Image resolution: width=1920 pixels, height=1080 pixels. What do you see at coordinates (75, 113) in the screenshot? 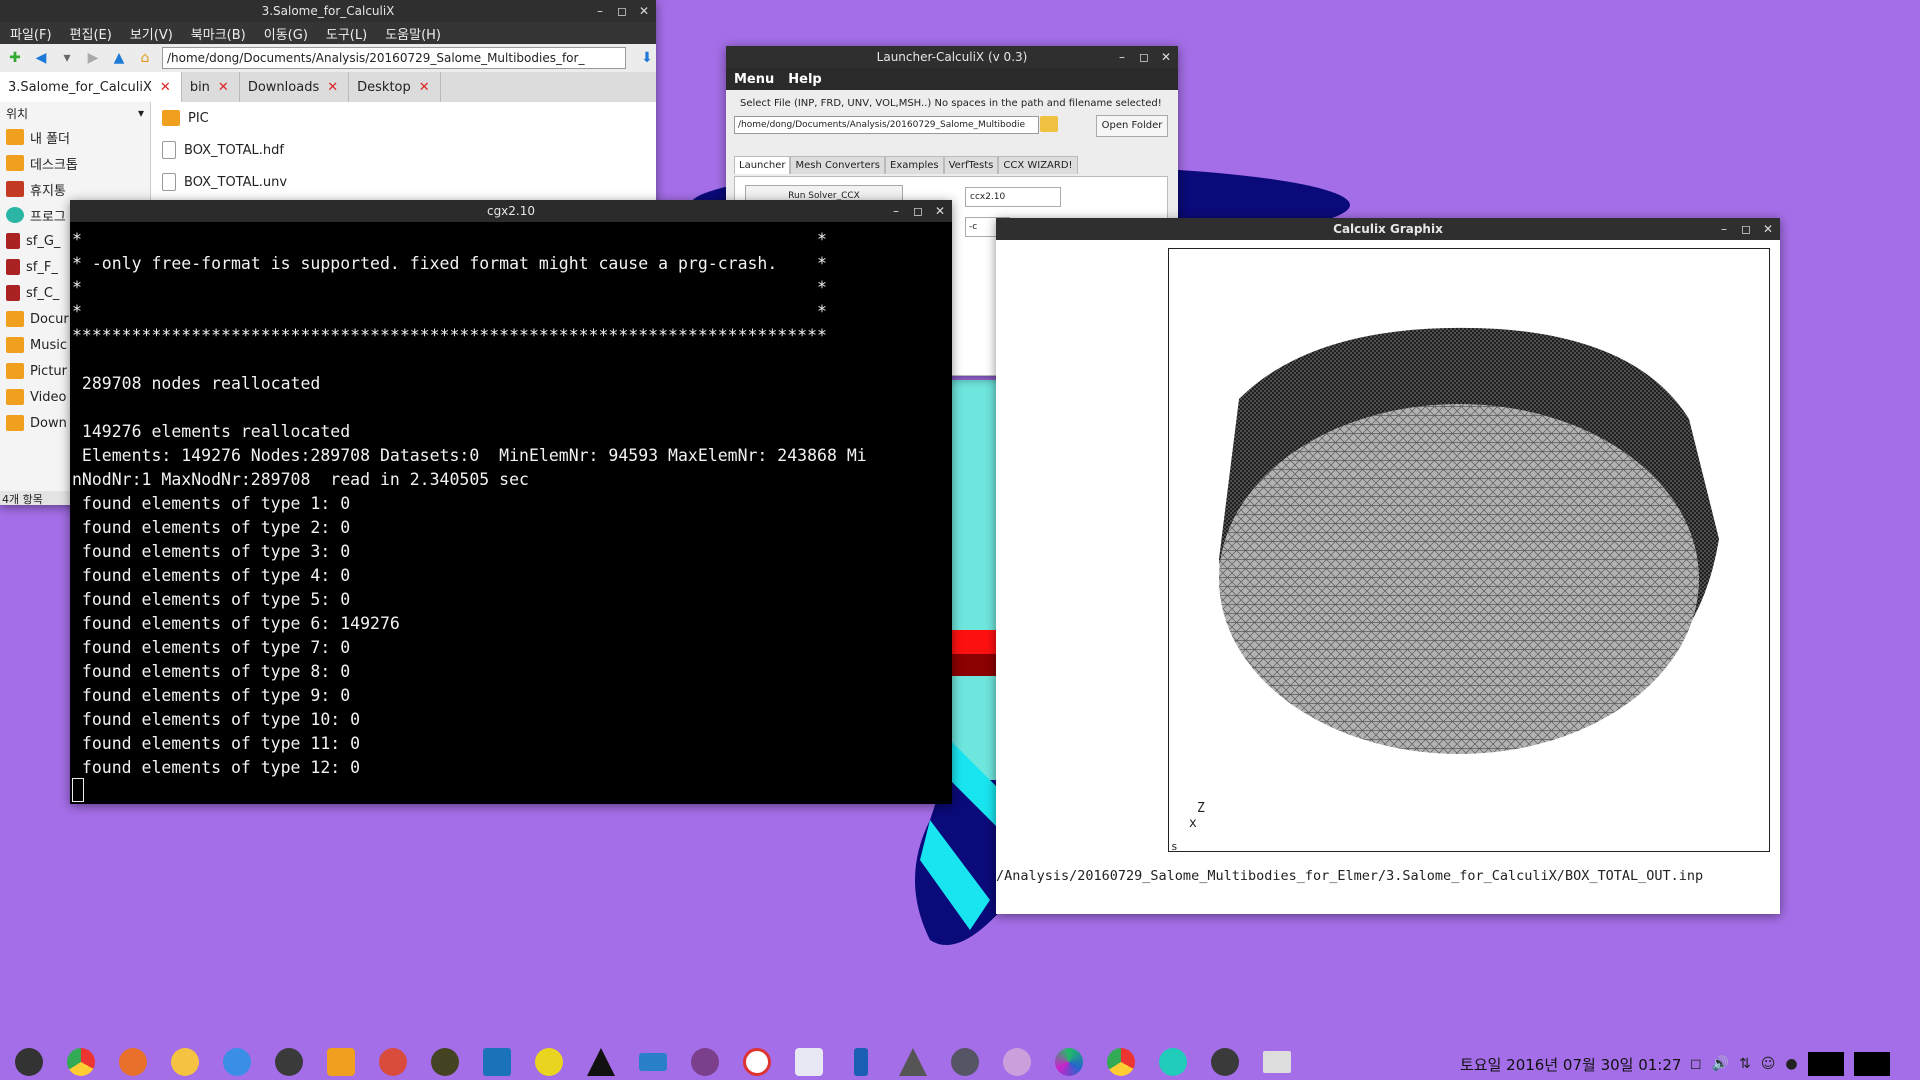
I see `places-heading: 위치 ▾` at bounding box center [75, 113].